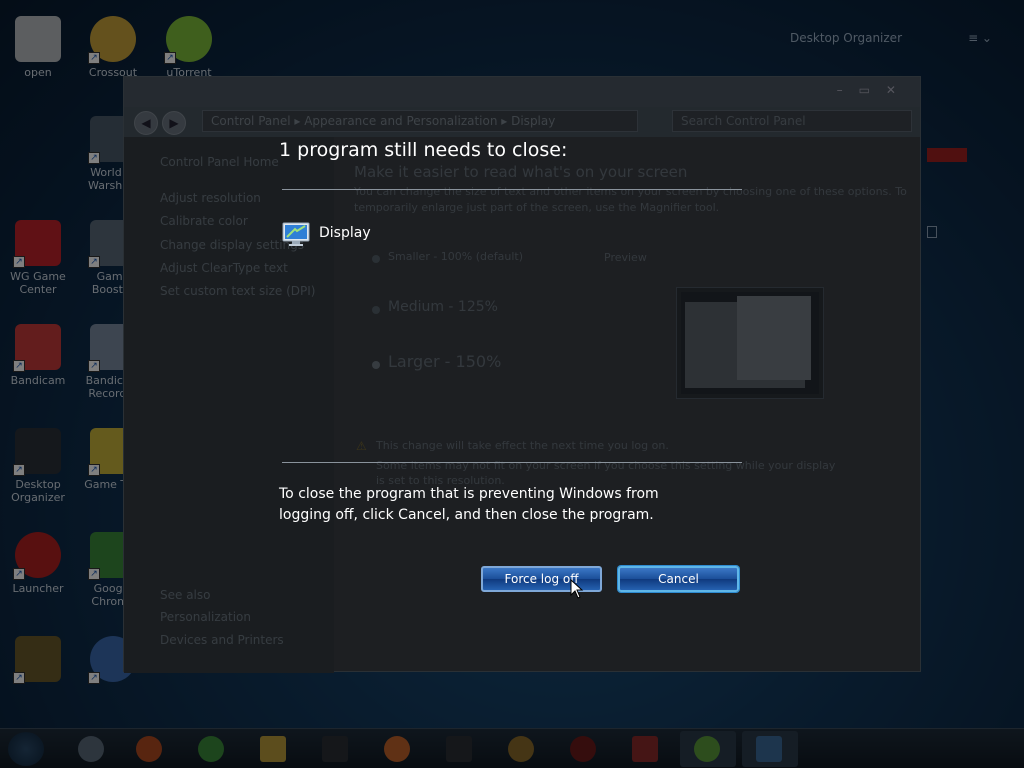 This screenshot has height=768, width=1024. What do you see at coordinates (423, 150) in the screenshot?
I see `prompt-title: 1 program still needs to close:` at bounding box center [423, 150].